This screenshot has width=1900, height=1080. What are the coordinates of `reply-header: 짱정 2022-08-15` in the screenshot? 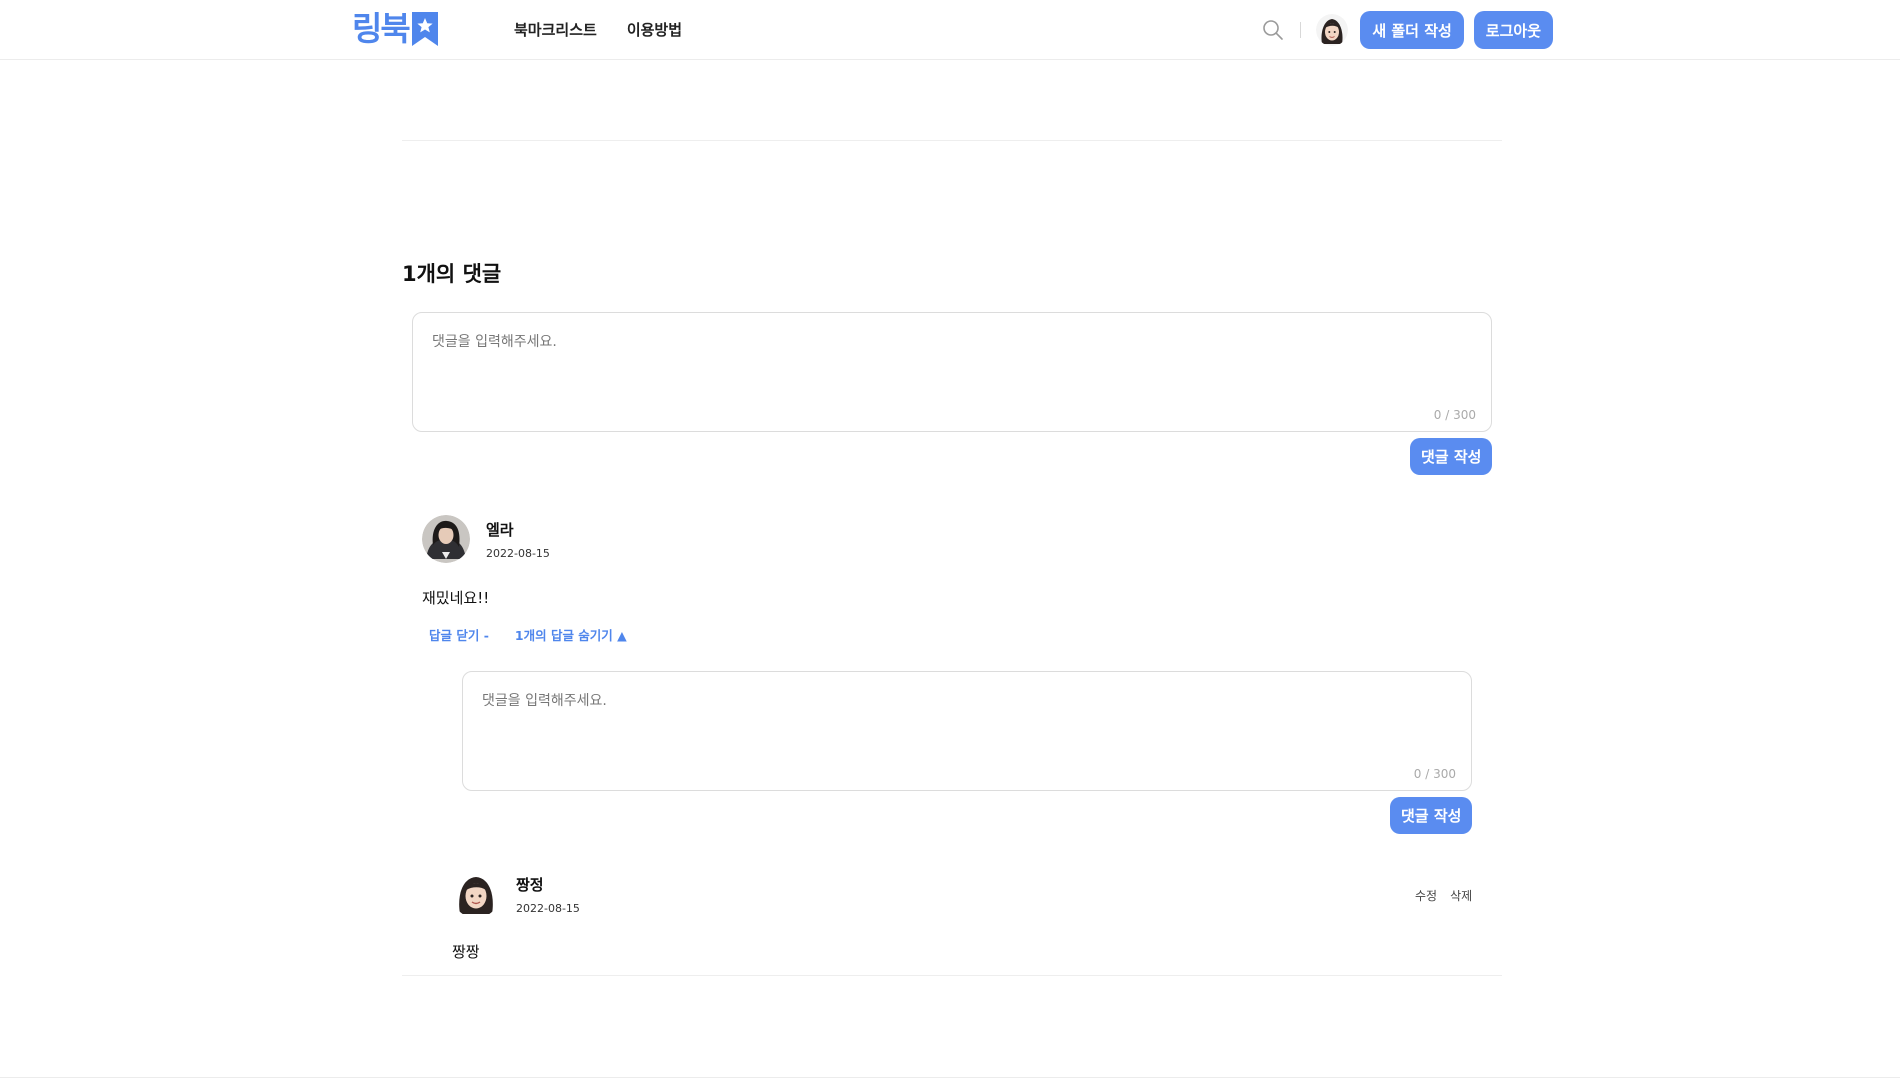 It's located at (516, 894).